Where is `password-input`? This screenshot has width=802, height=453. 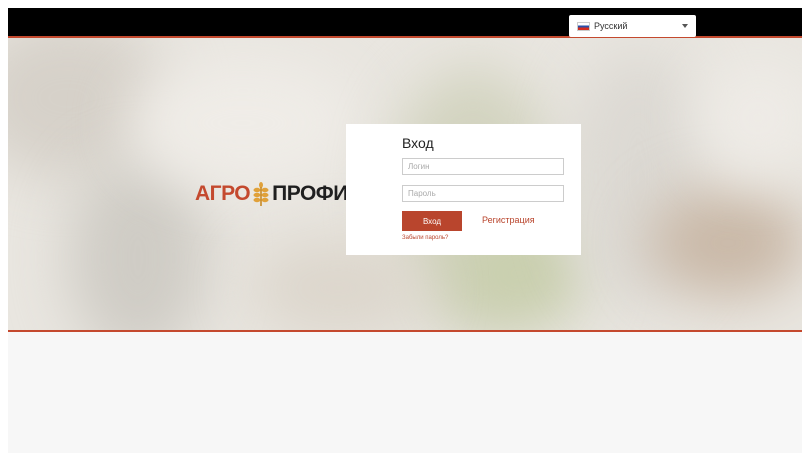 password-input is located at coordinates (483, 193).